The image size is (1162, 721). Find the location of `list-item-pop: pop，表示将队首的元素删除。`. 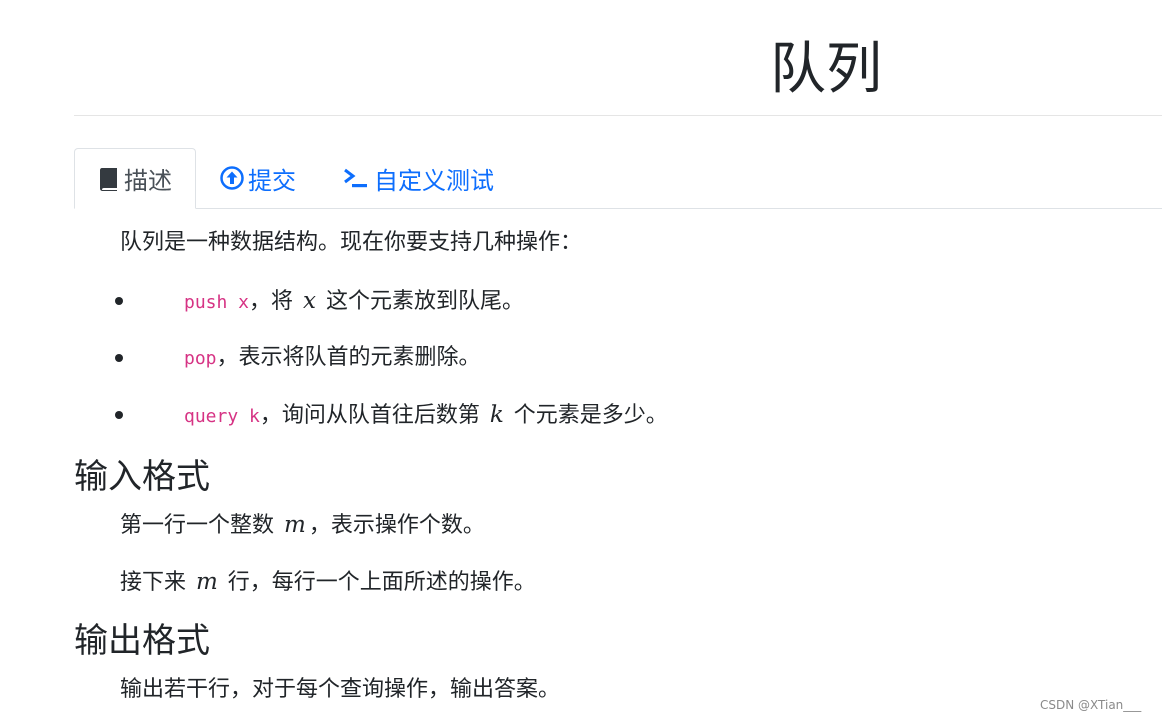

list-item-pop: pop，表示将队首的元素删除。 is located at coordinates (465, 358).